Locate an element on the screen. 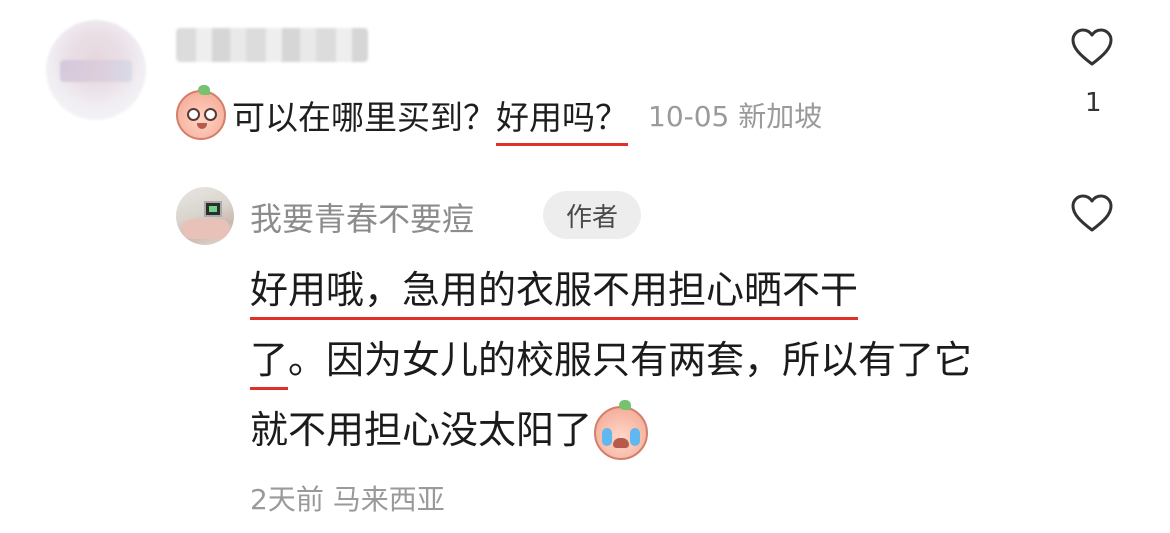  reply-avatar is located at coordinates (205, 216).